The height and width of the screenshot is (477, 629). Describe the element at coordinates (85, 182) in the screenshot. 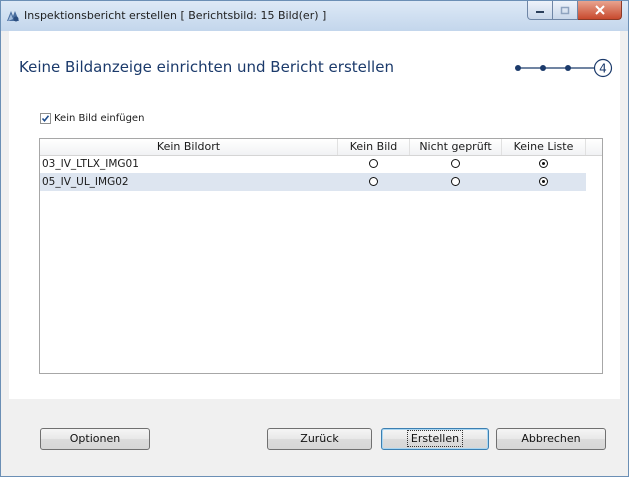

I see `row-location-name: 05_IV_UL_IMG02` at that location.